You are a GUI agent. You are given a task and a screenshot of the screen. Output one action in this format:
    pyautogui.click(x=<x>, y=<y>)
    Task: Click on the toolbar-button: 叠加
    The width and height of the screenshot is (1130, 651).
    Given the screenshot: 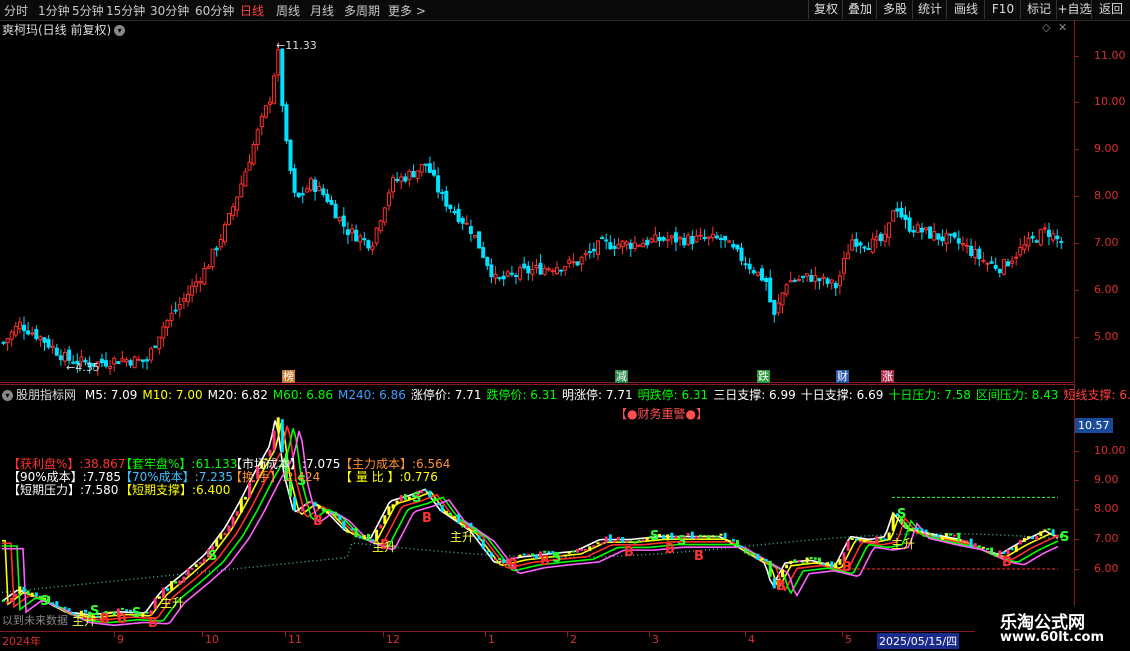 What is the action you would take?
    pyautogui.click(x=859, y=9)
    